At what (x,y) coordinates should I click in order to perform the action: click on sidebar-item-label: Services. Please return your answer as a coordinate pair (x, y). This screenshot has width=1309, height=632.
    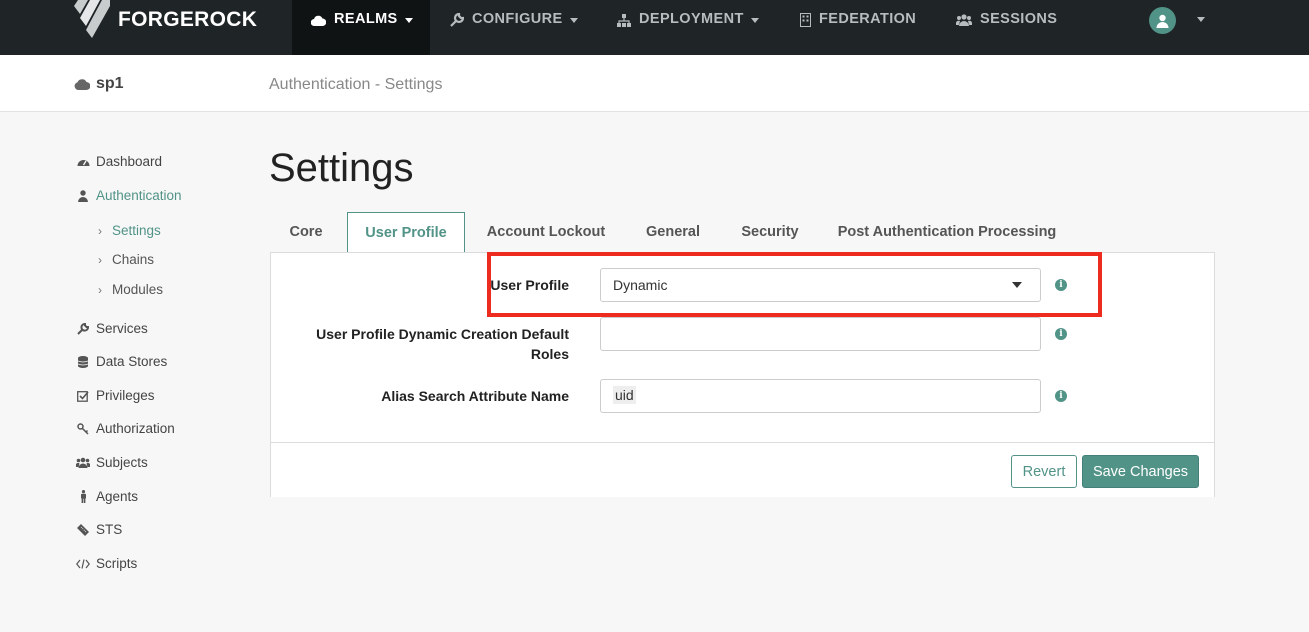
    Looking at the image, I should click on (122, 328).